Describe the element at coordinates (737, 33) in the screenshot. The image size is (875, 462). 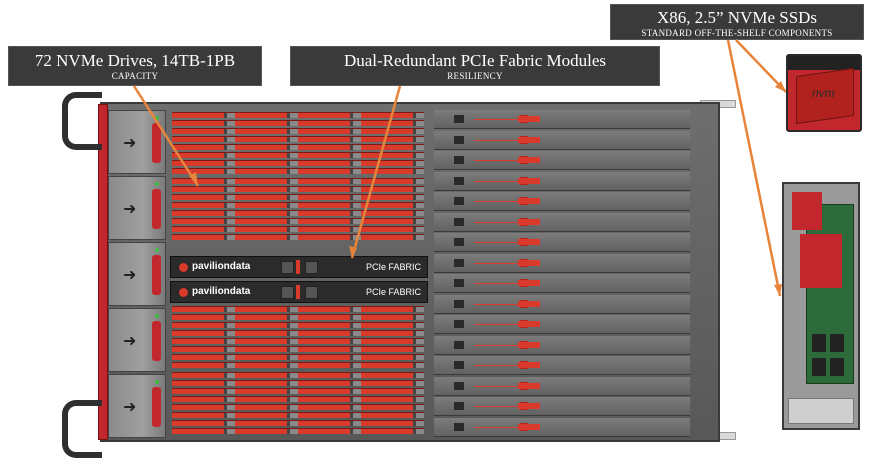
I see `components-callout-subtitle: STANDARD OFF-THE-SHELF COMPONENTS` at that location.